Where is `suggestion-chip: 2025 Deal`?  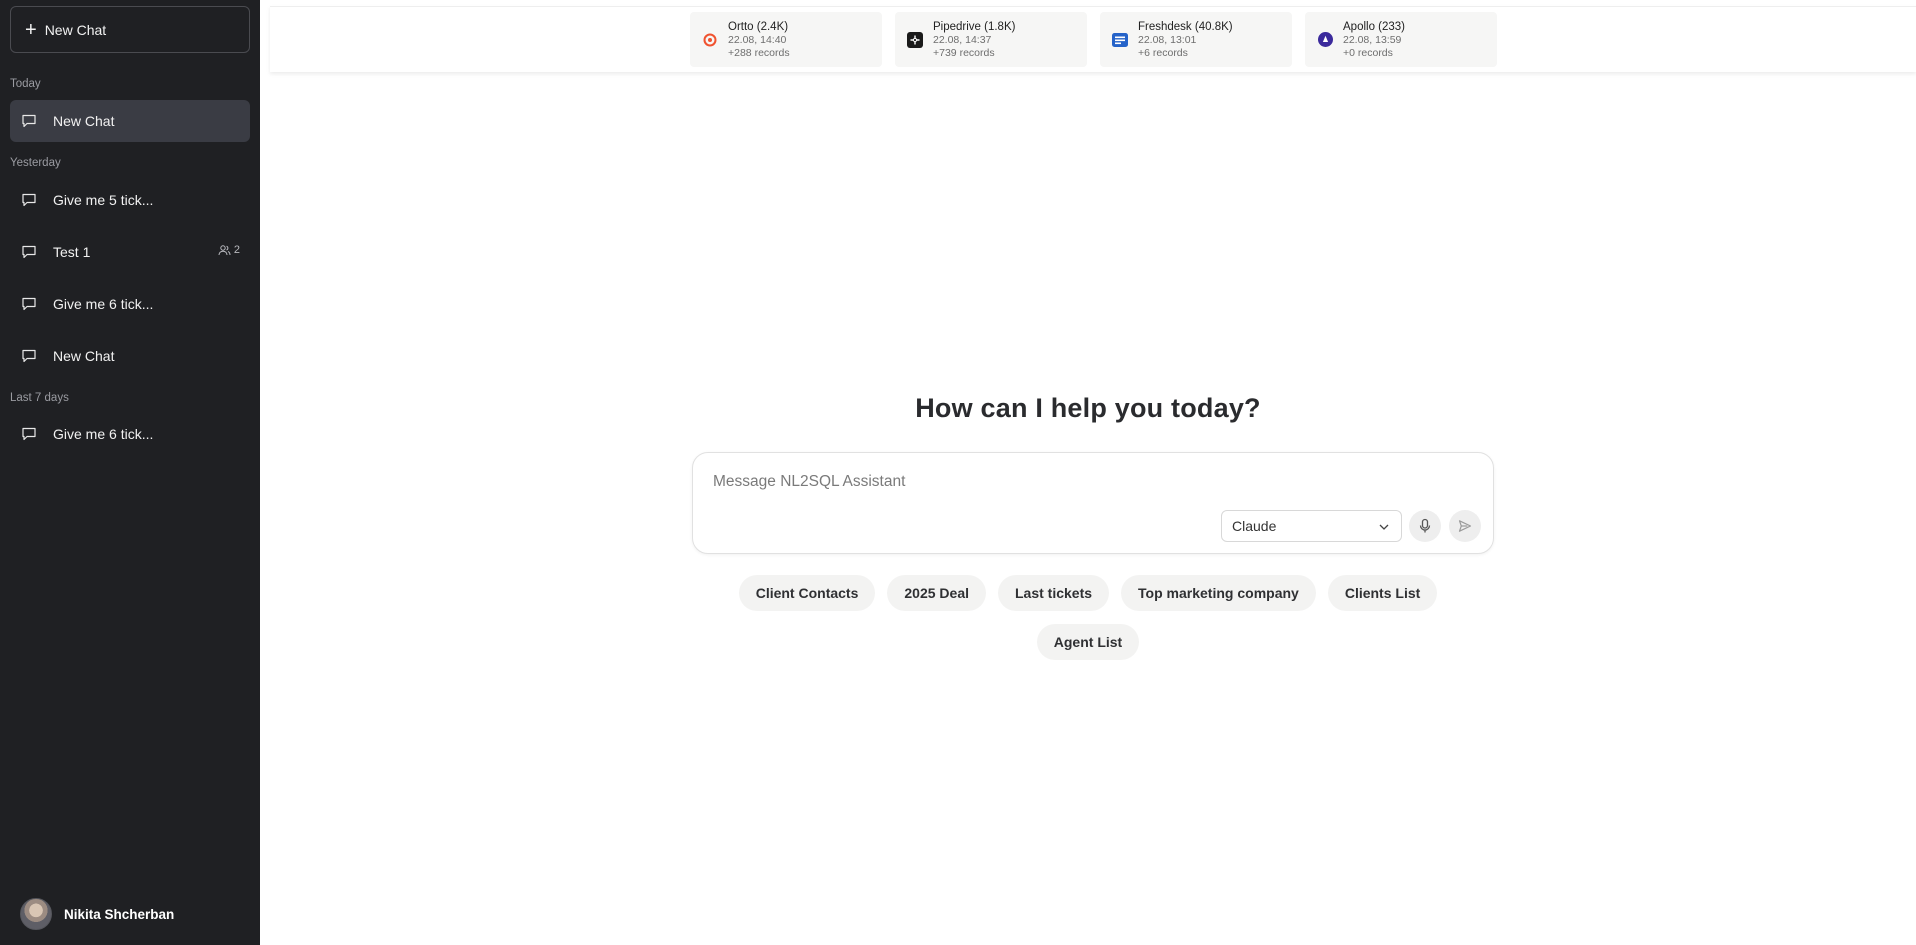
suggestion-chip: 2025 Deal is located at coordinates (936, 593).